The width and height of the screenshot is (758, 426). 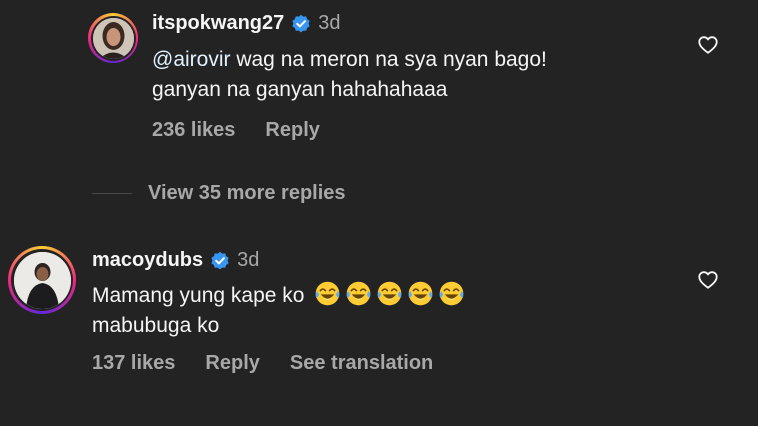 What do you see at coordinates (361, 363) in the screenshot?
I see `see-translation-button: See translation` at bounding box center [361, 363].